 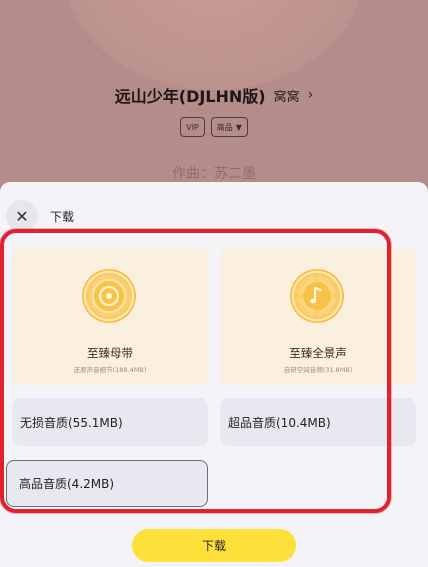 I want to click on close-button: ✕, so click(x=22, y=216).